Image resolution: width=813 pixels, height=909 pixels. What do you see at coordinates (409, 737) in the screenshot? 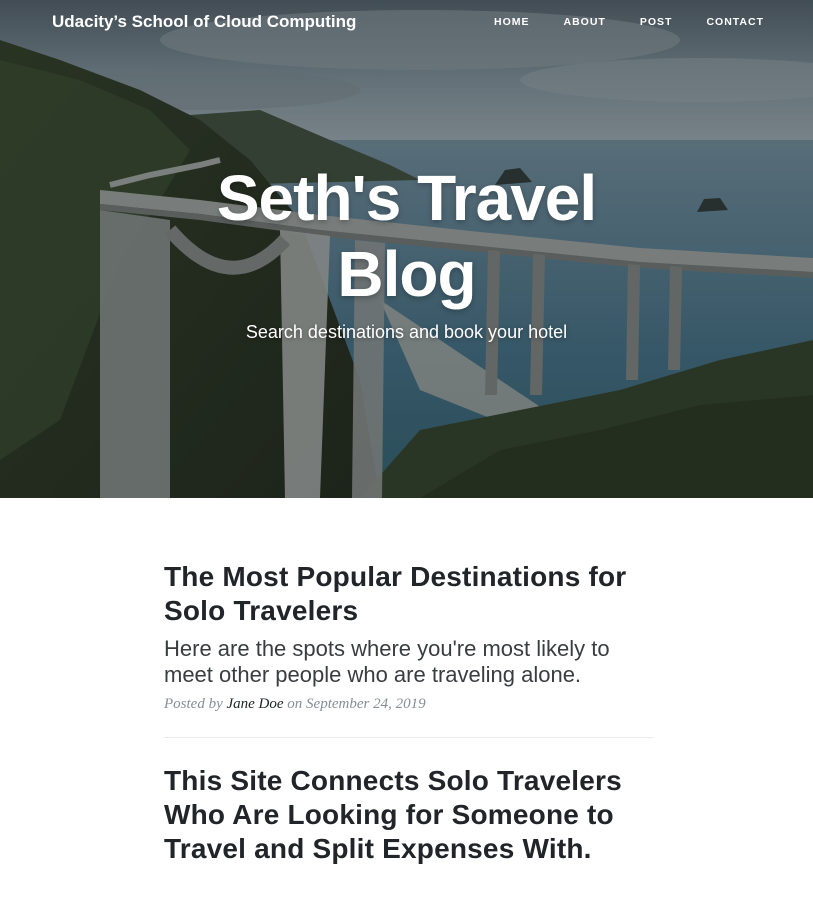
I see `post-divider` at bounding box center [409, 737].